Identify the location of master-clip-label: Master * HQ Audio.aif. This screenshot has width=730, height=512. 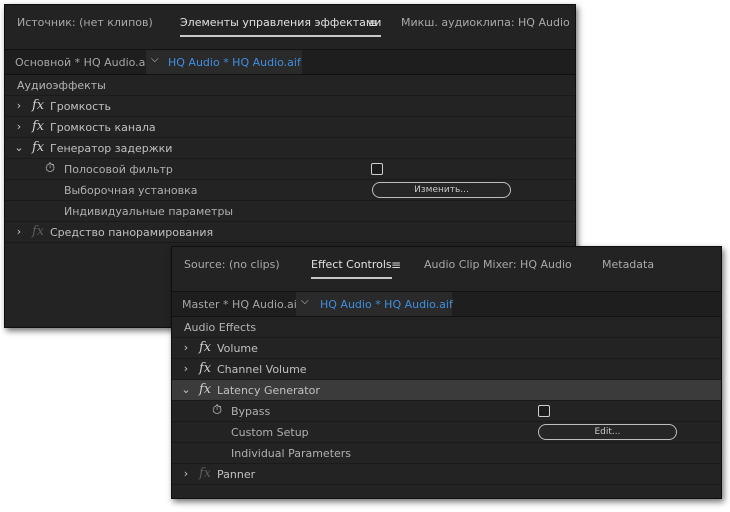
(241, 304).